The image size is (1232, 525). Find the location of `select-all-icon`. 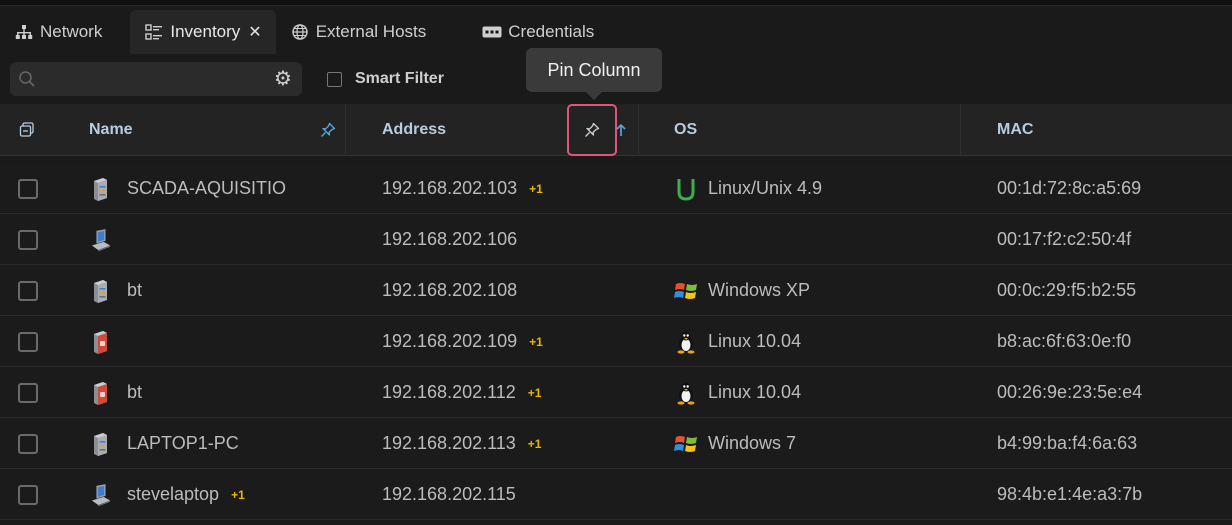

select-all-icon is located at coordinates (27, 130).